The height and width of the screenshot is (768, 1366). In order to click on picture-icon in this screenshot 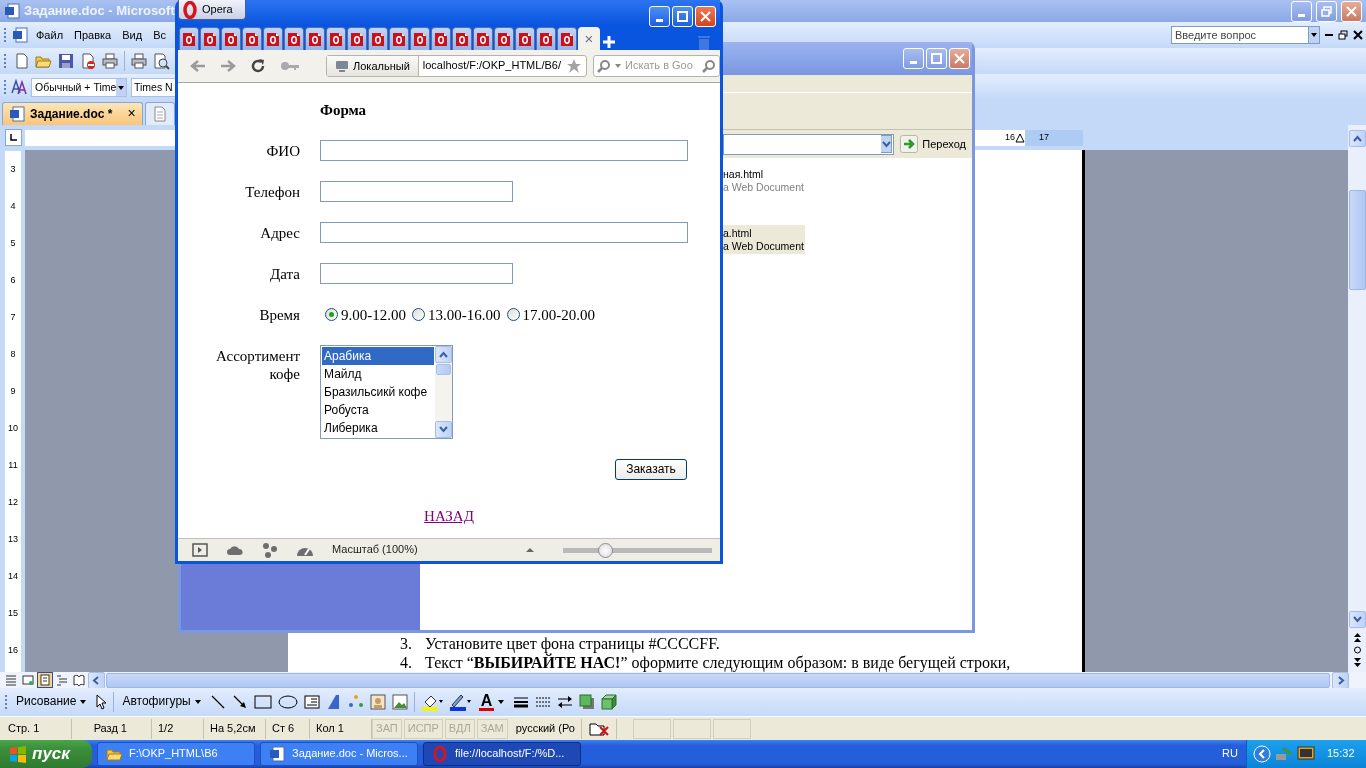, I will do `click(399, 702)`.